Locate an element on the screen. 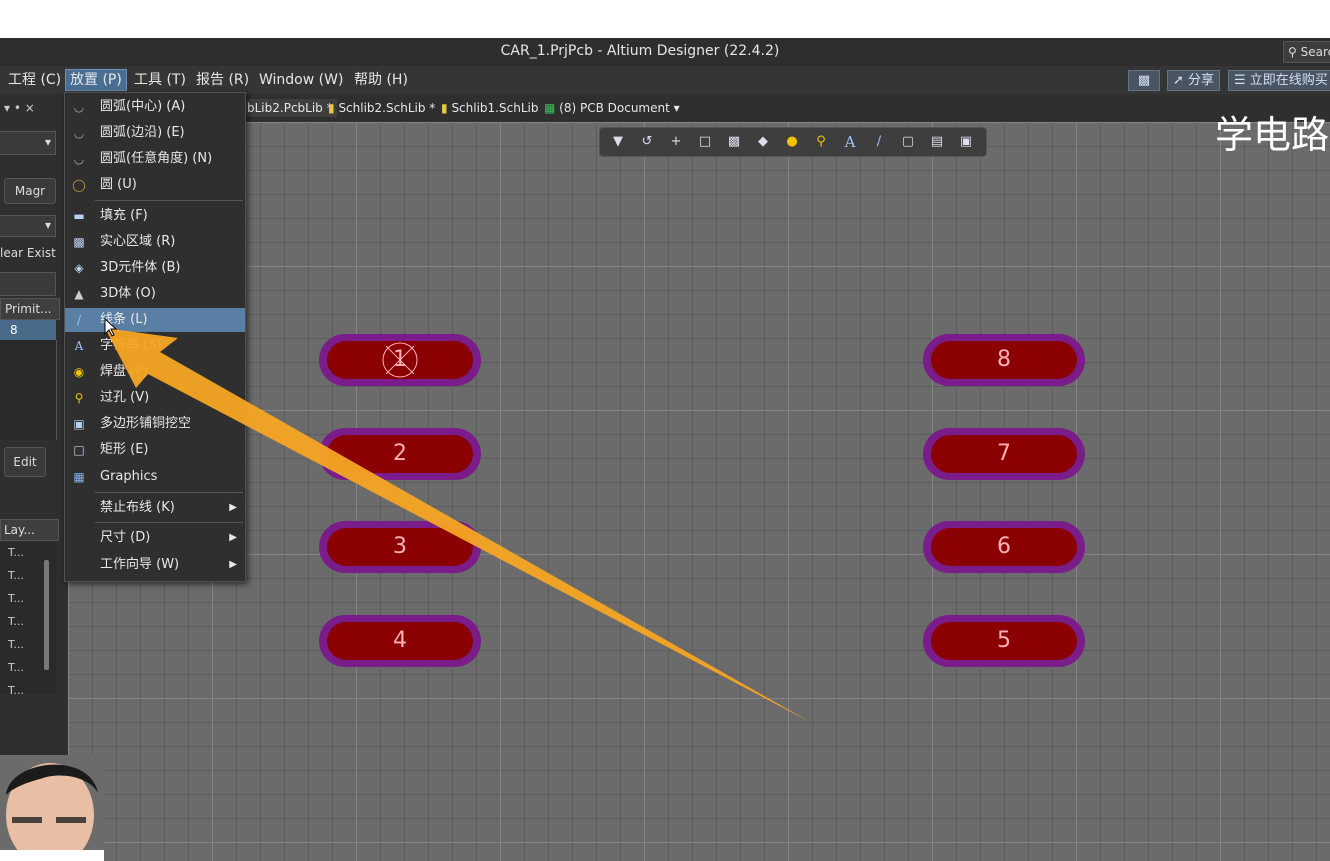 The height and width of the screenshot is (861, 1330). filter-input is located at coordinates (28, 284).